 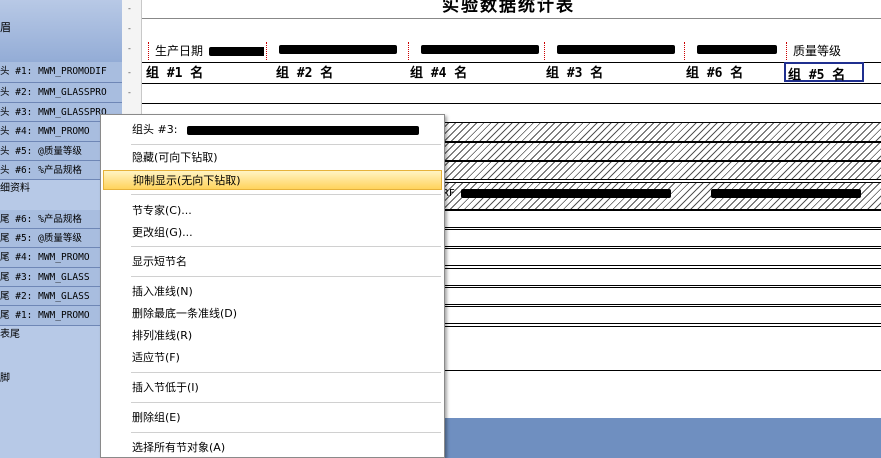 I want to click on menu-item-insert-guideline: 插入准线(N), so click(x=272, y=292).